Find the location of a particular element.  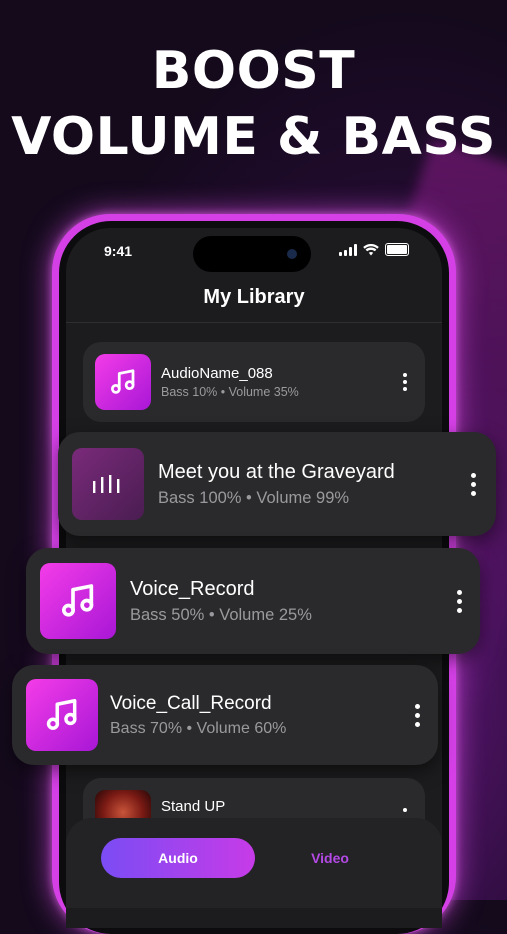

track-name: Stand UP is located at coordinates (193, 806).